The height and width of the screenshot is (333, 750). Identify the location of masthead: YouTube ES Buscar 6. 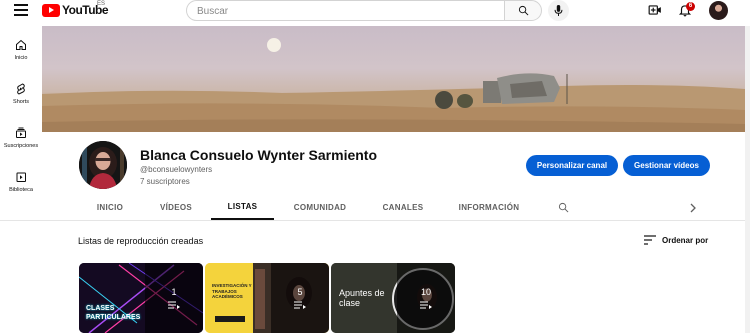
(375, 11).